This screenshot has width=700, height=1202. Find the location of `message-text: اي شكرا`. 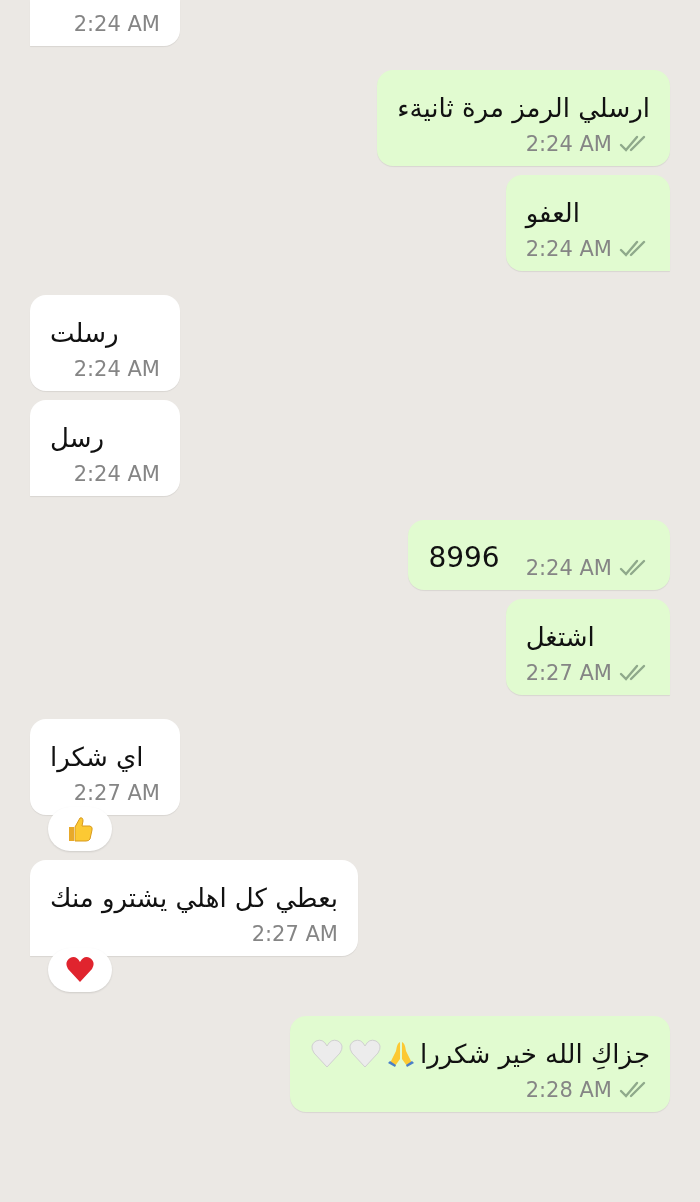

message-text: اي شكرا is located at coordinates (97, 758).